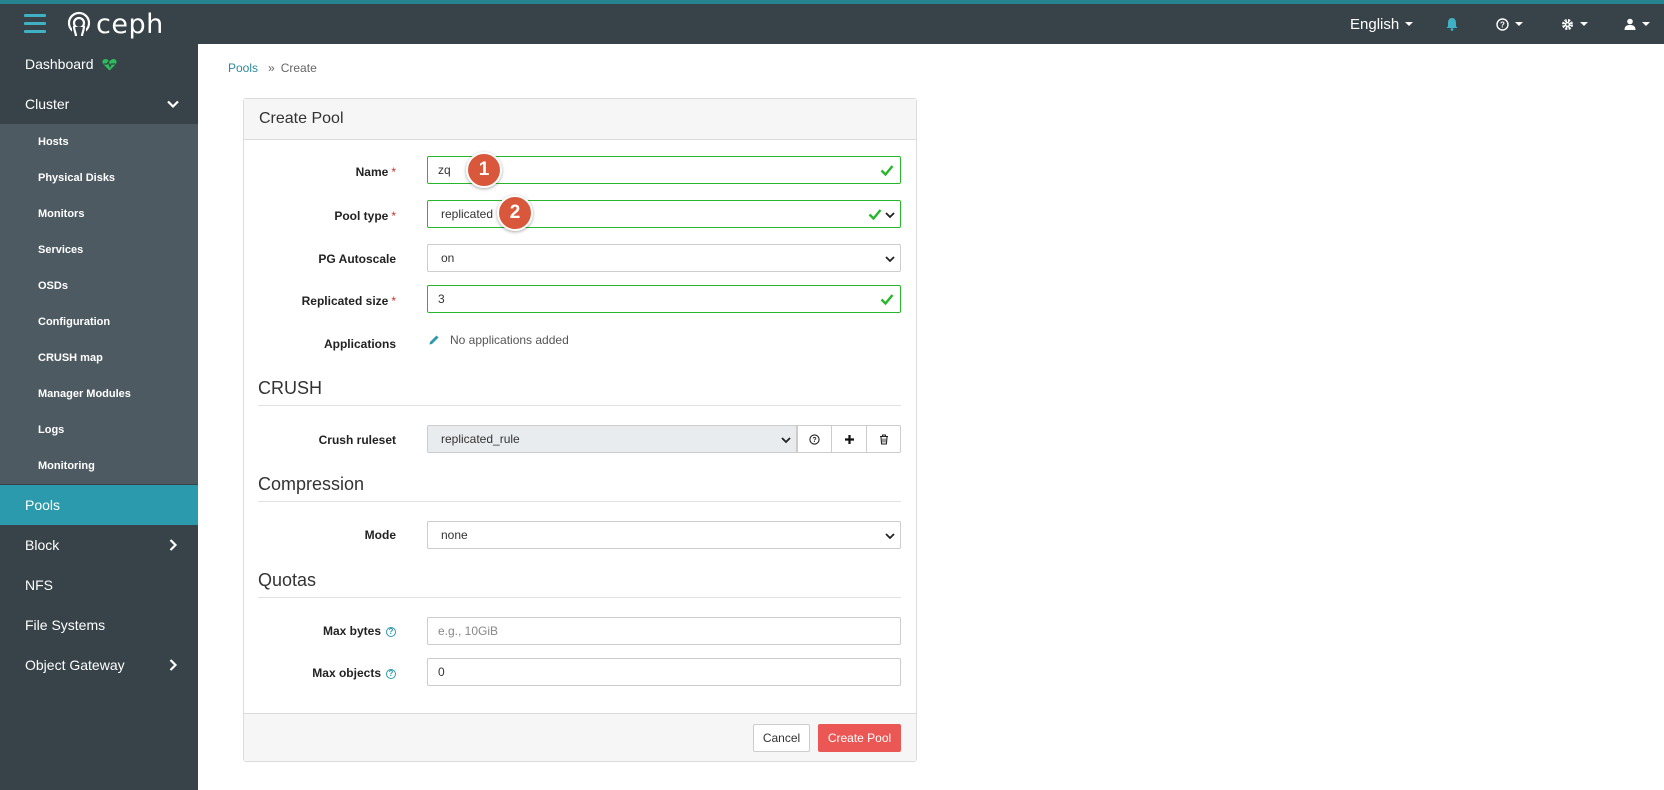 This screenshot has width=1664, height=790. What do you see at coordinates (243, 68) in the screenshot?
I see `breadcrumb-pools-link: Pools` at bounding box center [243, 68].